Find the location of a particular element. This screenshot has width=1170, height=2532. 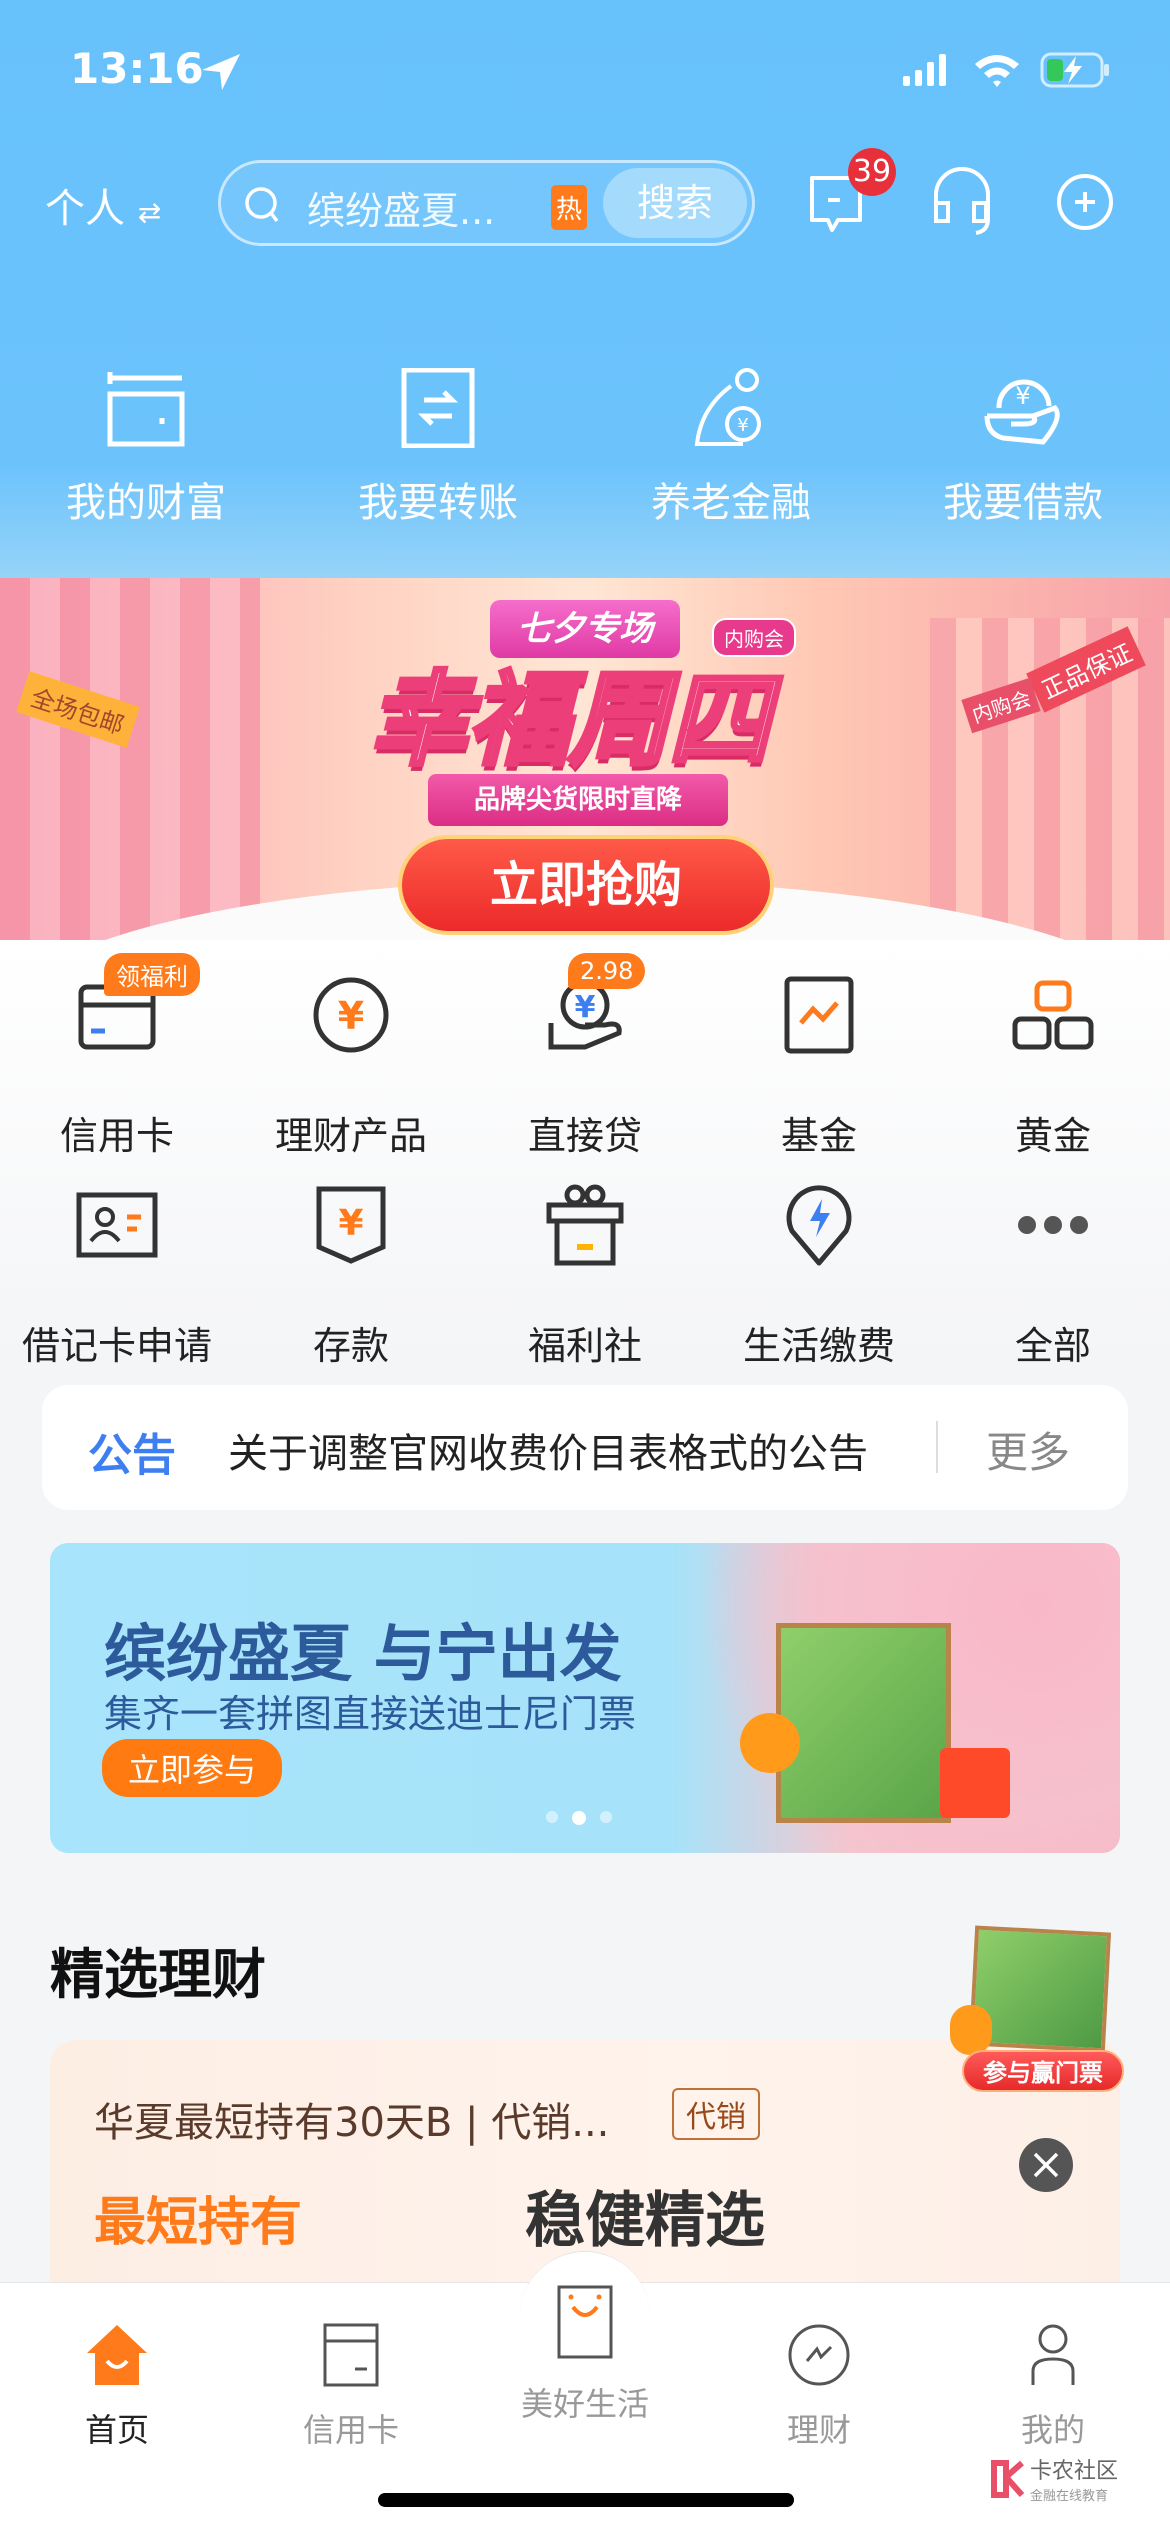

gold-bars-icon is located at coordinates (1053, 1015).